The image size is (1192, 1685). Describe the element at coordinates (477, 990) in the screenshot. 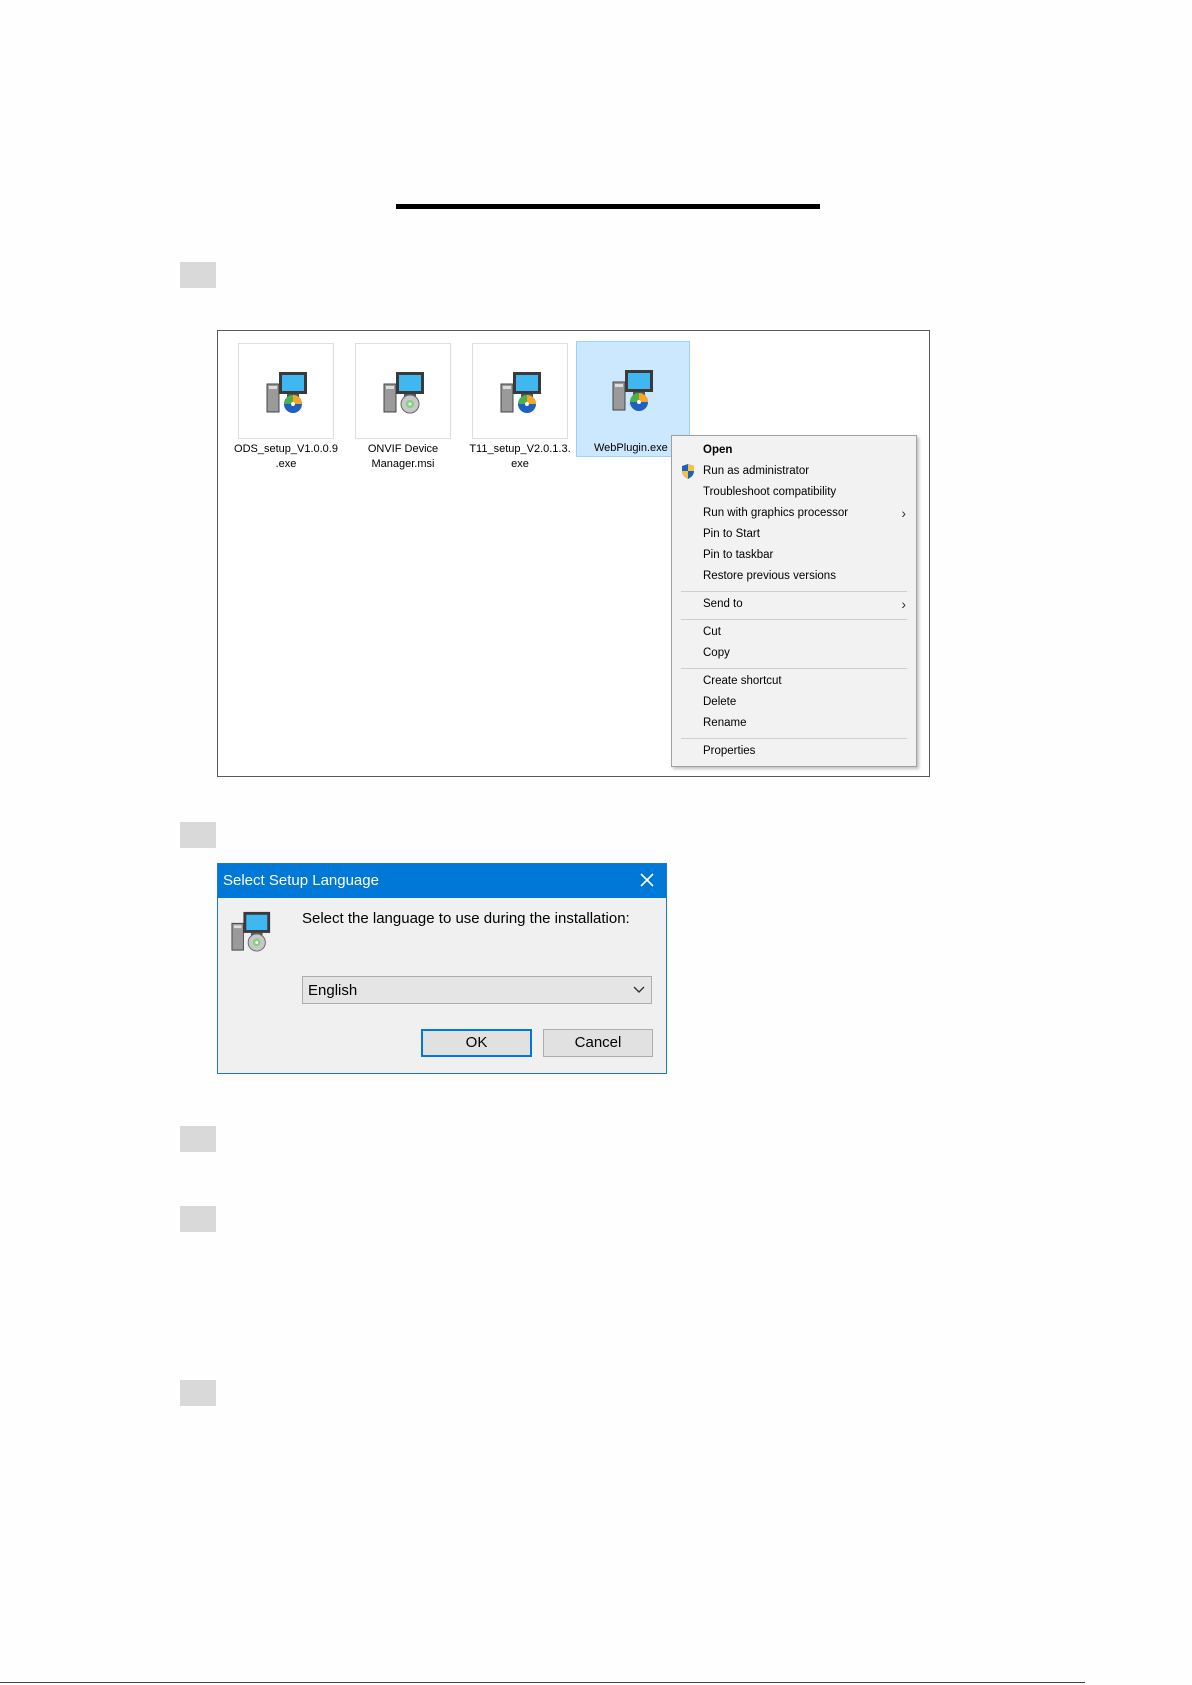

I see `language-select: English` at that location.